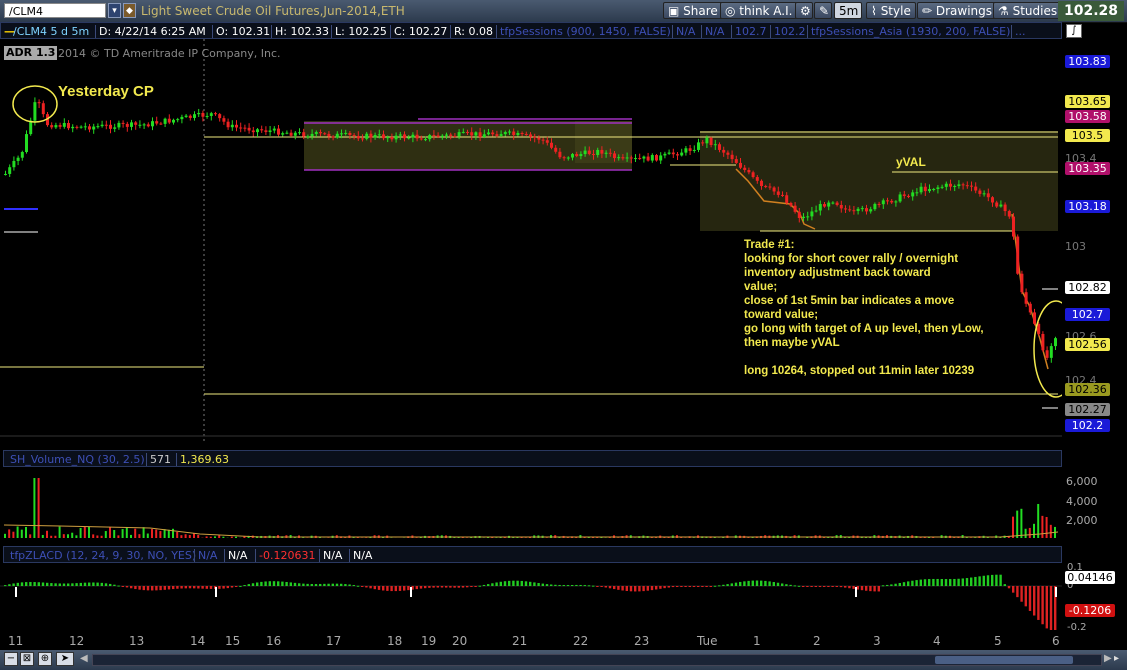 Image resolution: width=1127 pixels, height=670 pixels. I want to click on drawings-button: ✏ Drawings, so click(957, 10).